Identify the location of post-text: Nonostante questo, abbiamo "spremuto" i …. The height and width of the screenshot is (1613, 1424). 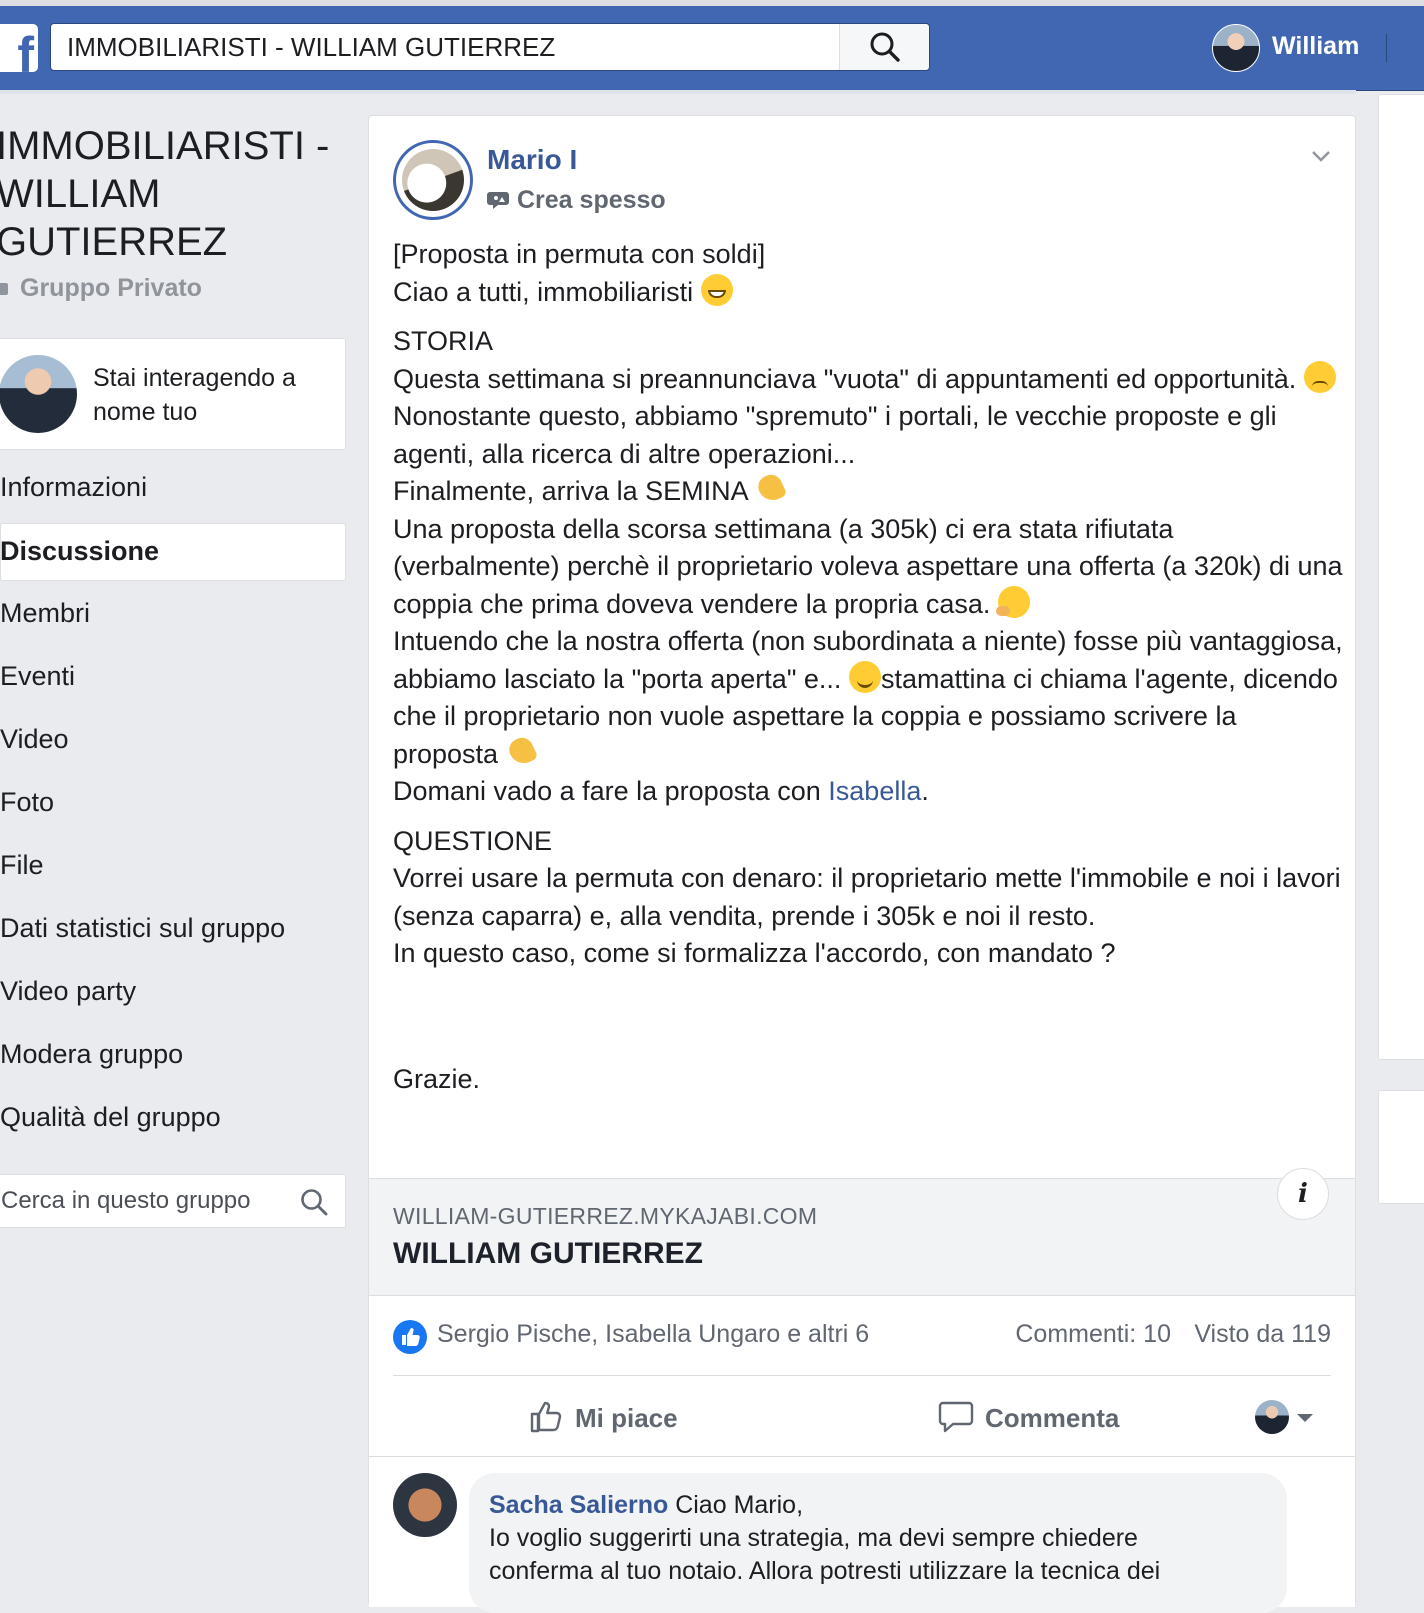
(835, 435).